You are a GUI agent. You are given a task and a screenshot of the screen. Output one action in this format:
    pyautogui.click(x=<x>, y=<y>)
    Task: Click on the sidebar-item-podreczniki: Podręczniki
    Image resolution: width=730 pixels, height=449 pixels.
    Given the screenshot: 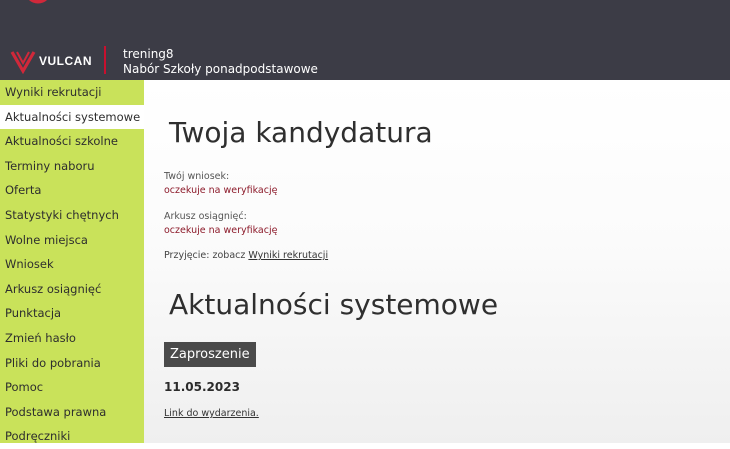 What is the action you would take?
    pyautogui.click(x=72, y=436)
    